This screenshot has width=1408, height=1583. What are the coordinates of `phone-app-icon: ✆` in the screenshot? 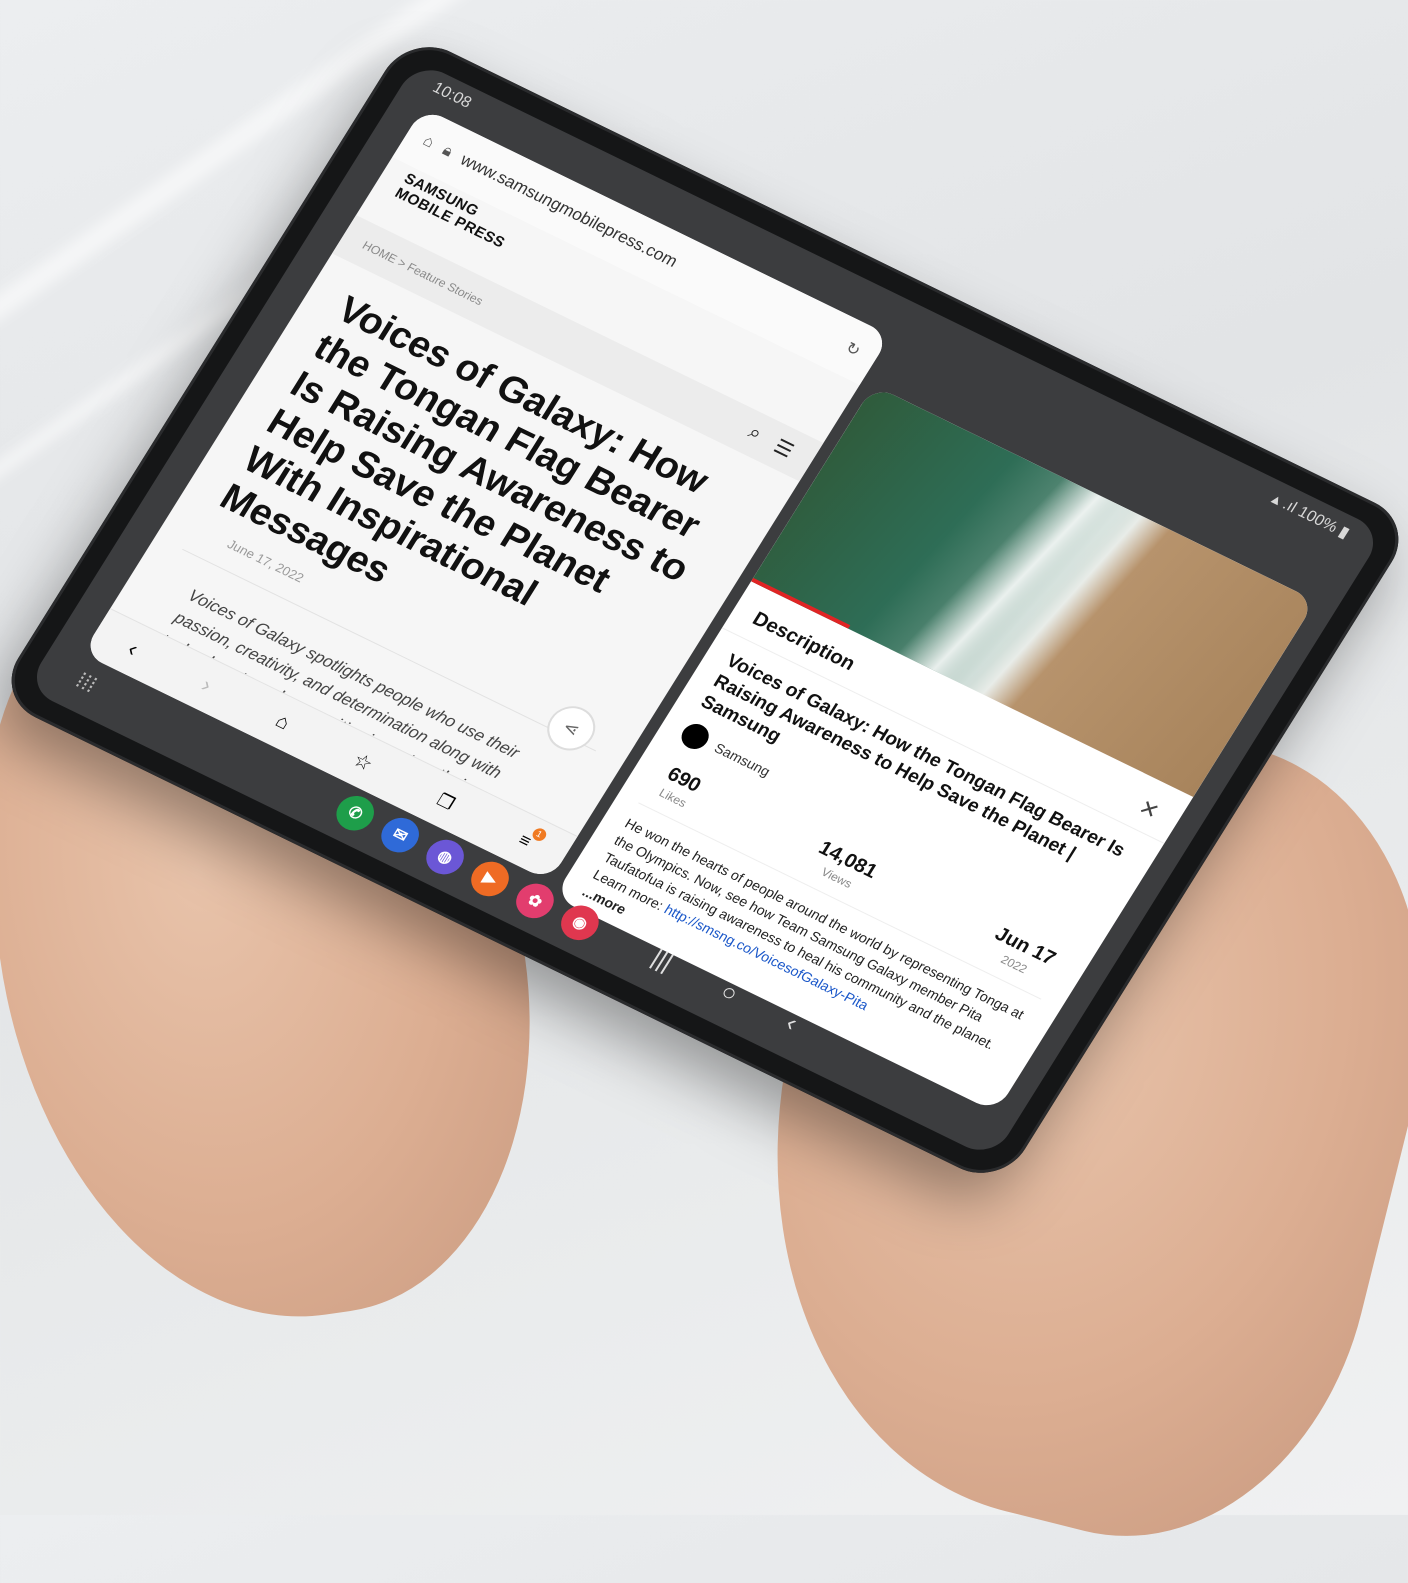 It's located at (355, 813).